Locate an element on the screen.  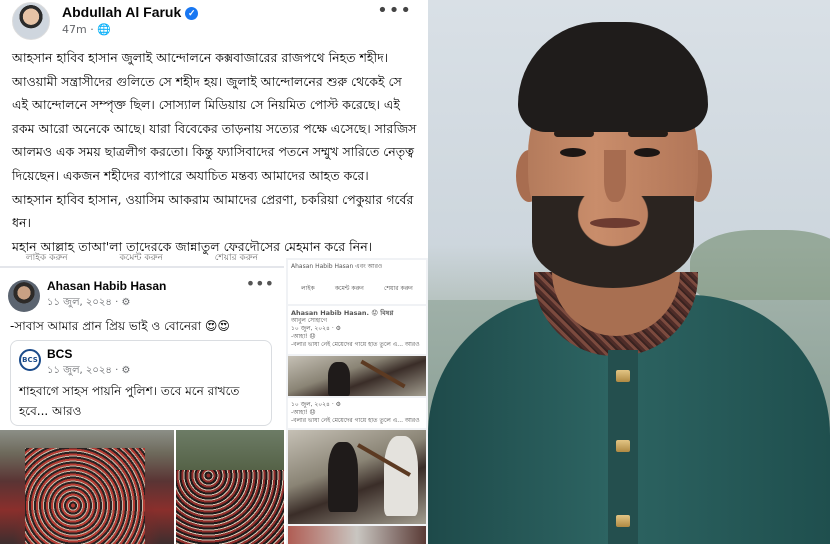
mid-actions: লাইক কমেন্ট করুন শেয়ার করুন is located at coordinates (357, 289).